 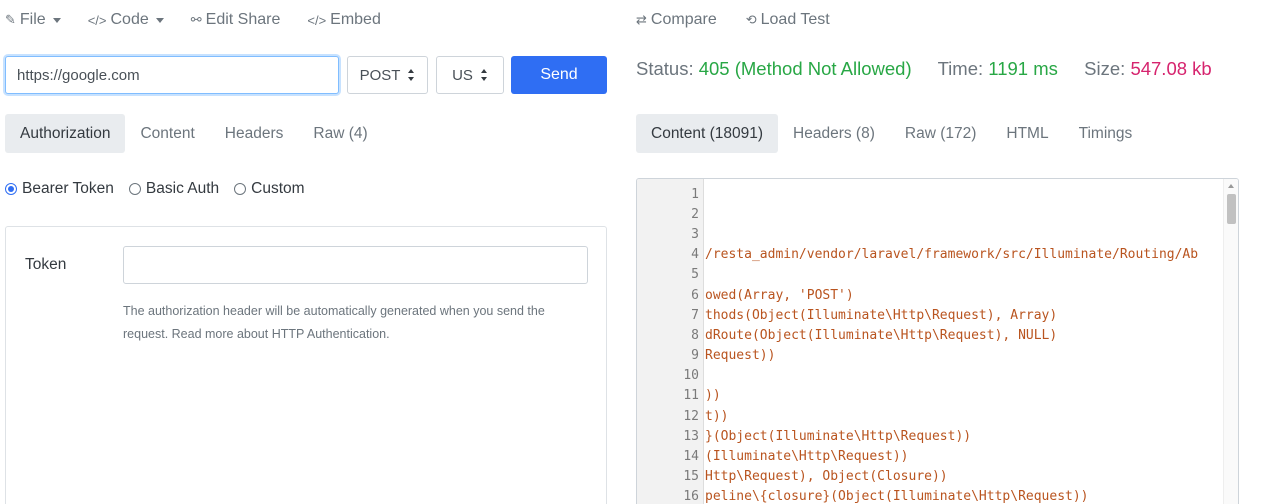 I want to click on code-line: 3, so click(x=930, y=234).